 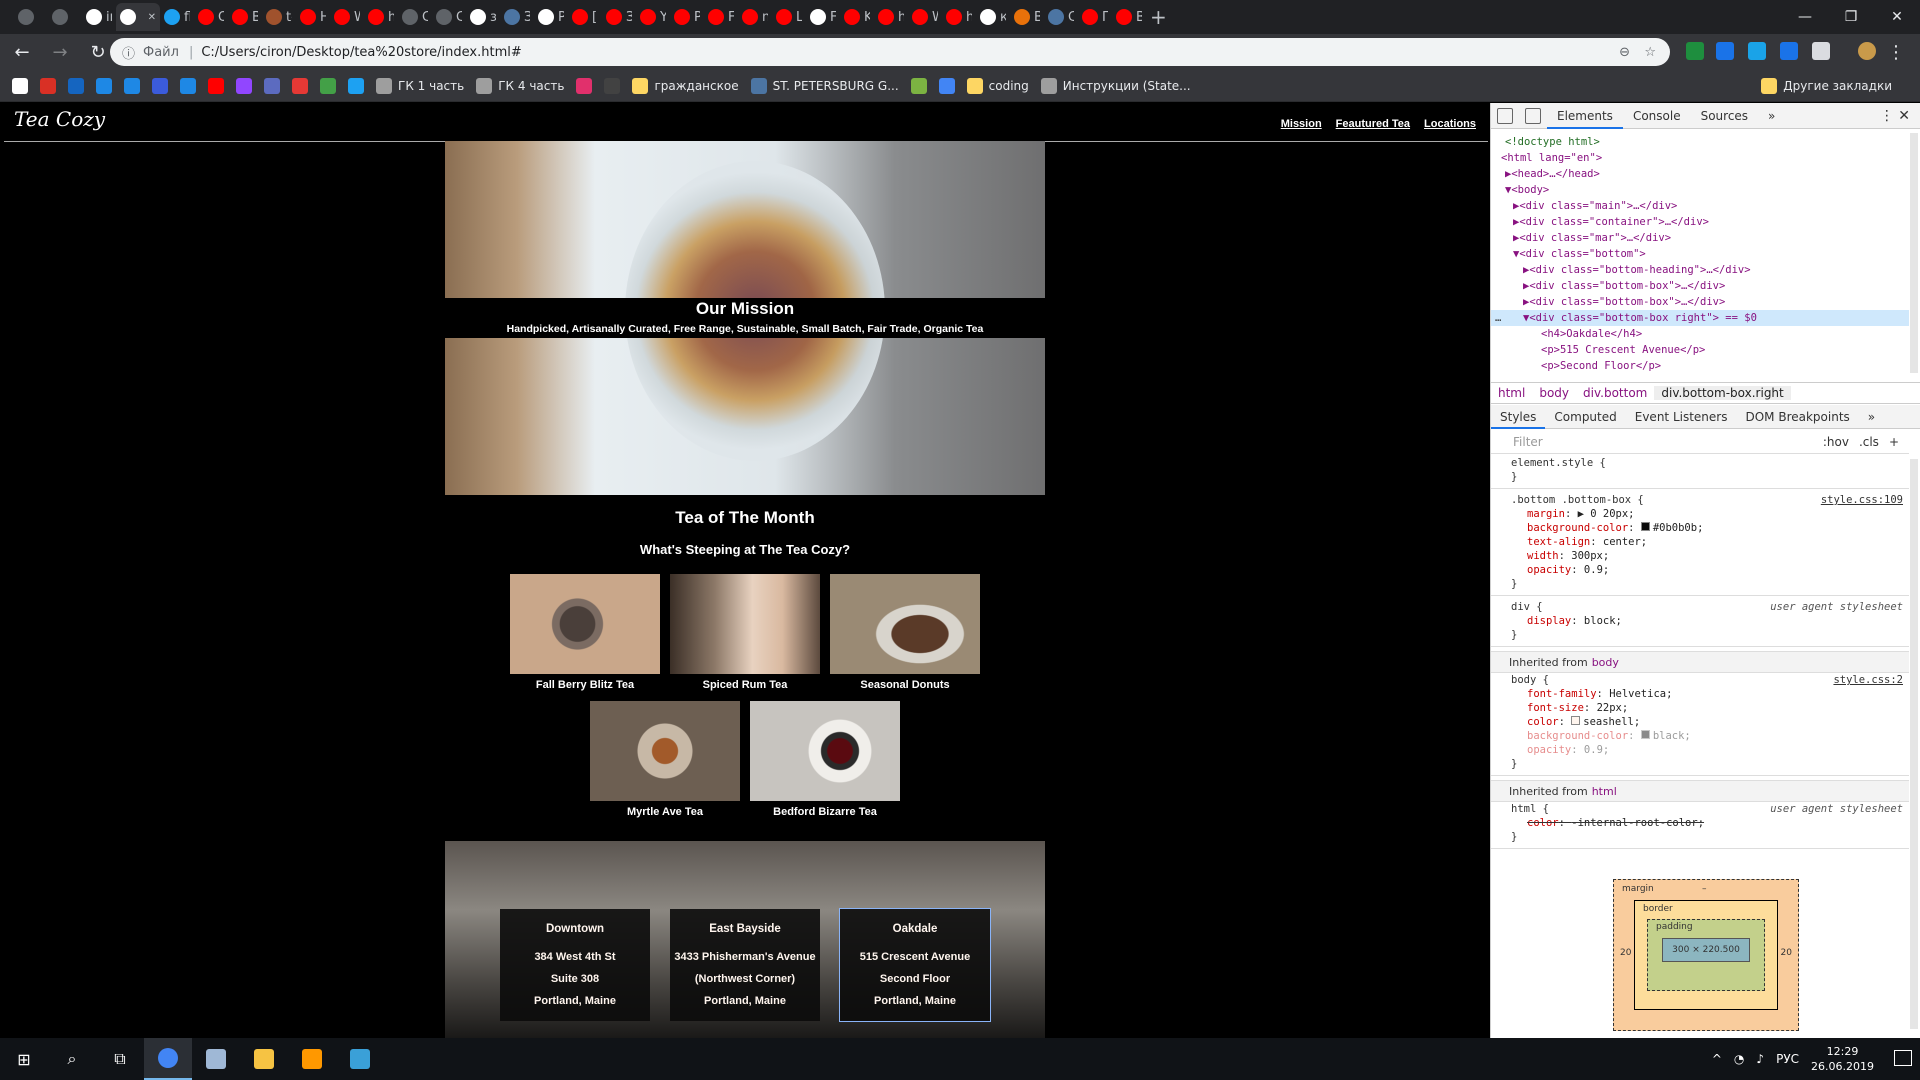 What do you see at coordinates (1700, 366) in the screenshot?
I see `dom-node: <p>Second Floor</p>` at bounding box center [1700, 366].